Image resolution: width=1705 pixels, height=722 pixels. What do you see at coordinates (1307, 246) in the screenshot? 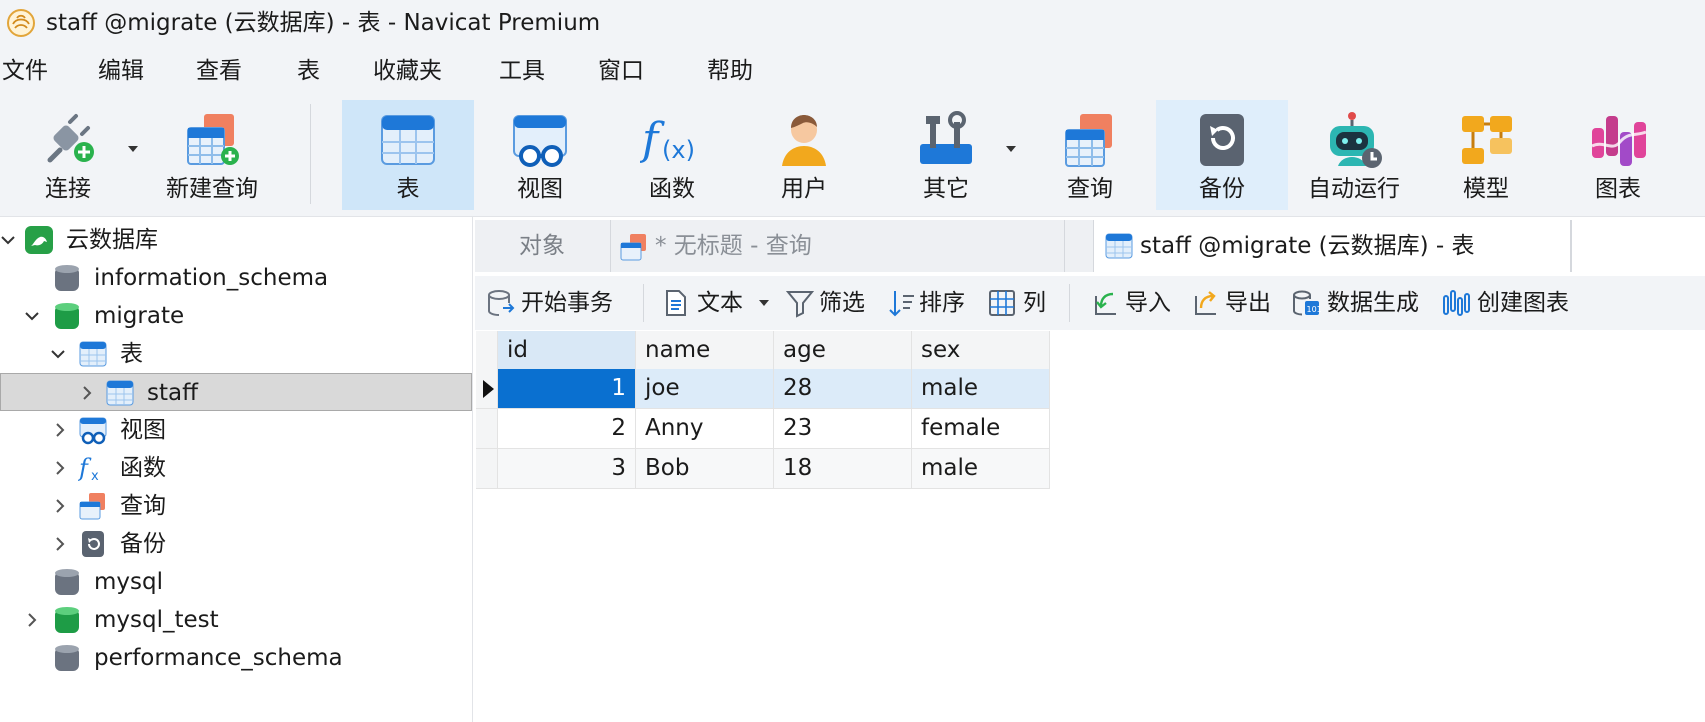
I see `tab-staff-table-label: staff @migrate (云数据库) - 表` at bounding box center [1307, 246].